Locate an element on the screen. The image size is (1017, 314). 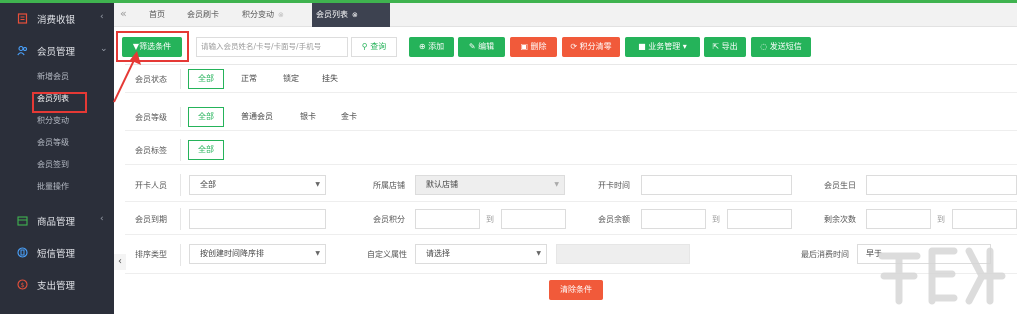
business-menu-button: ■ 业务管理 ▾ is located at coordinates (662, 47).